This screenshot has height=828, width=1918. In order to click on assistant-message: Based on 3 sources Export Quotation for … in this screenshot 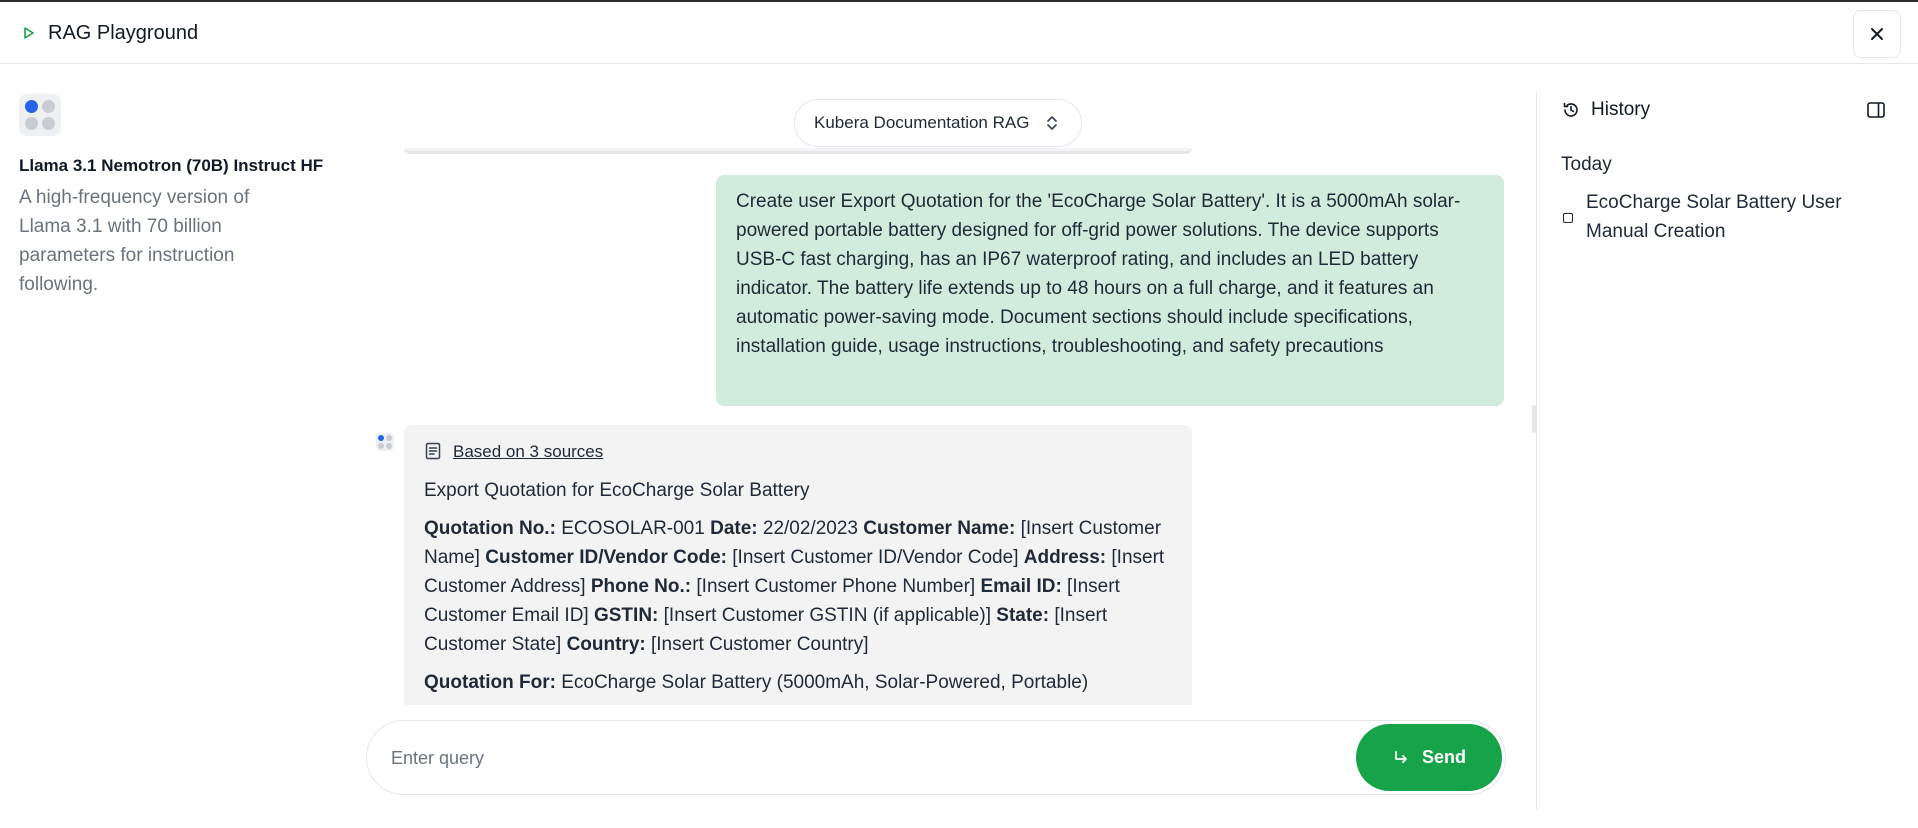, I will do `click(798, 565)`.